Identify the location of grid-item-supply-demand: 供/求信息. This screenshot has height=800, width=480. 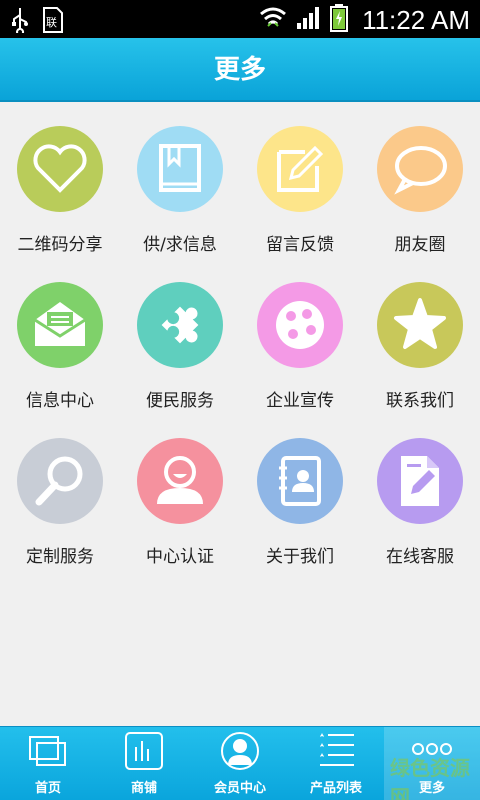
(180, 185).